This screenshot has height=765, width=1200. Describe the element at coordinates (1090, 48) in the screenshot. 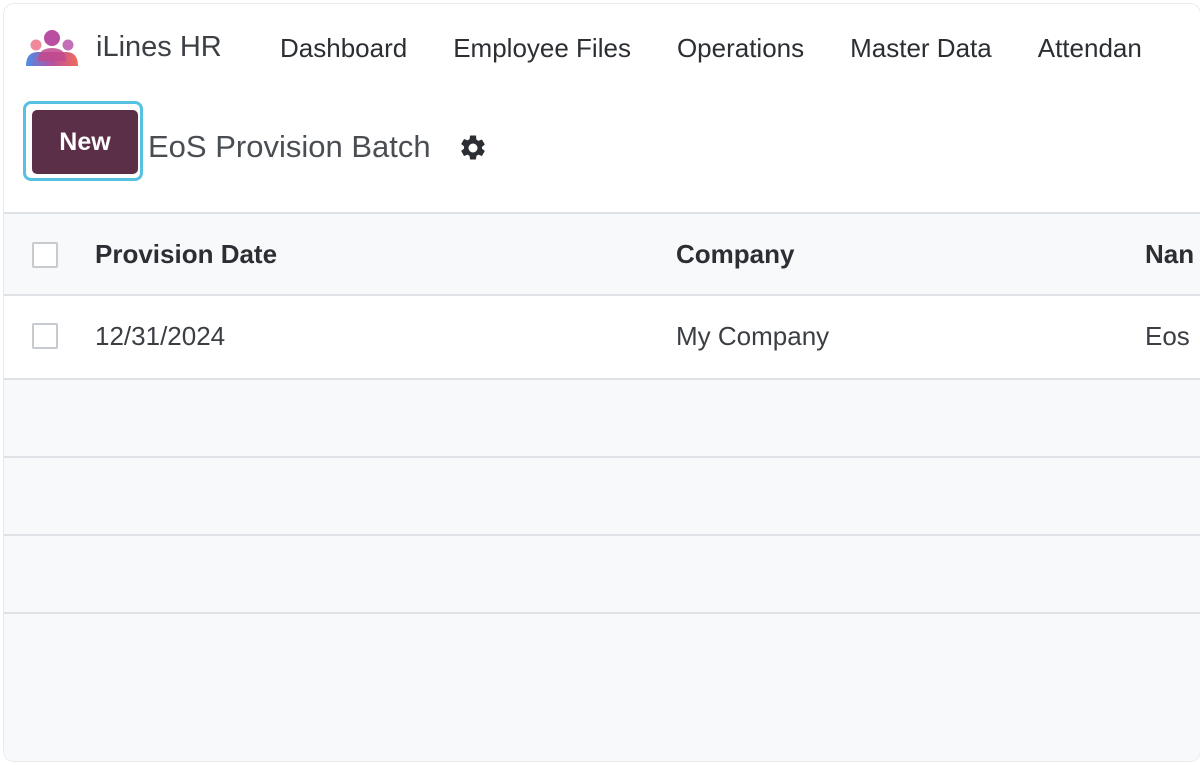

I see `menu-item-attendance: Attendan` at that location.